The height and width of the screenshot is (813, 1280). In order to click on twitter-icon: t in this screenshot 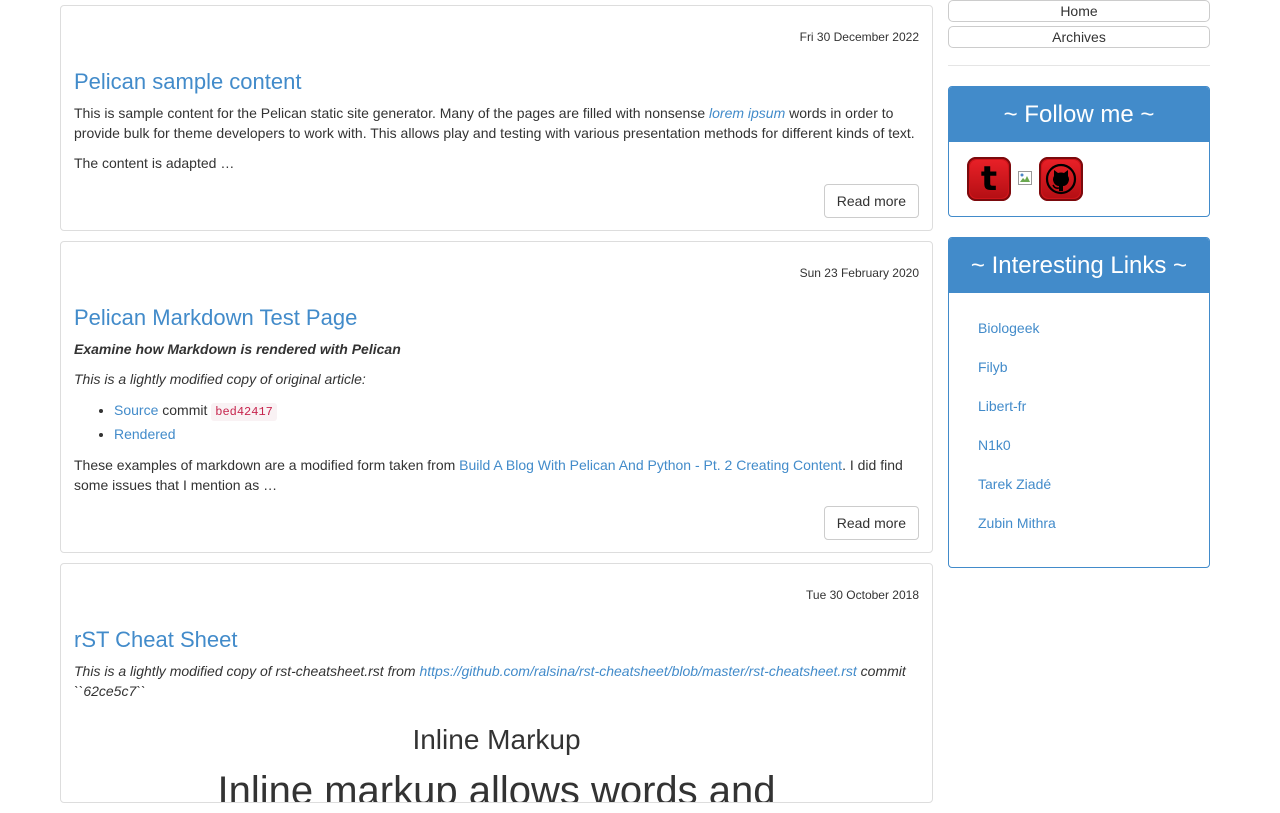, I will do `click(989, 179)`.